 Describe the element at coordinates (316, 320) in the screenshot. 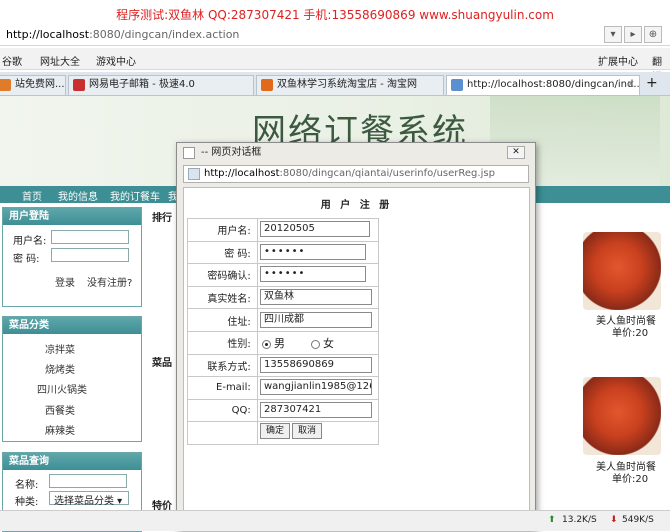

I see `address-field: 四川成都` at that location.